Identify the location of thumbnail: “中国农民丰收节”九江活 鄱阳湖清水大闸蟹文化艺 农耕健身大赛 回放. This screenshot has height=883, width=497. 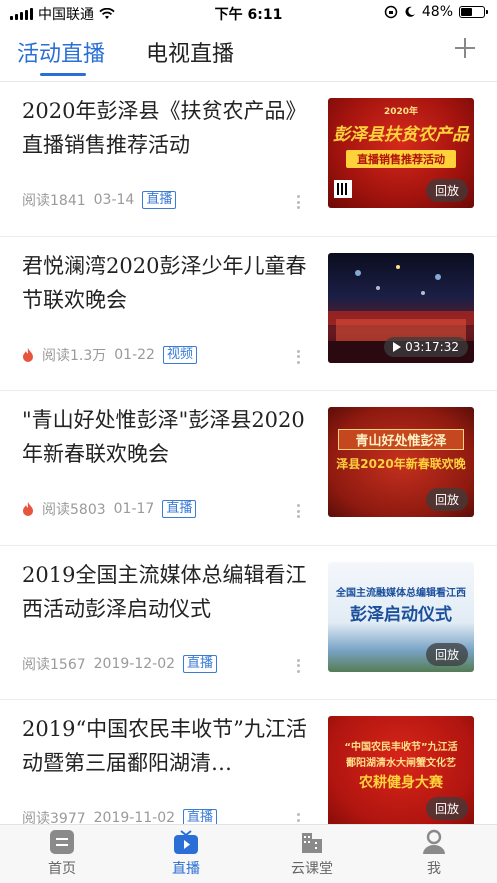
(401, 770).